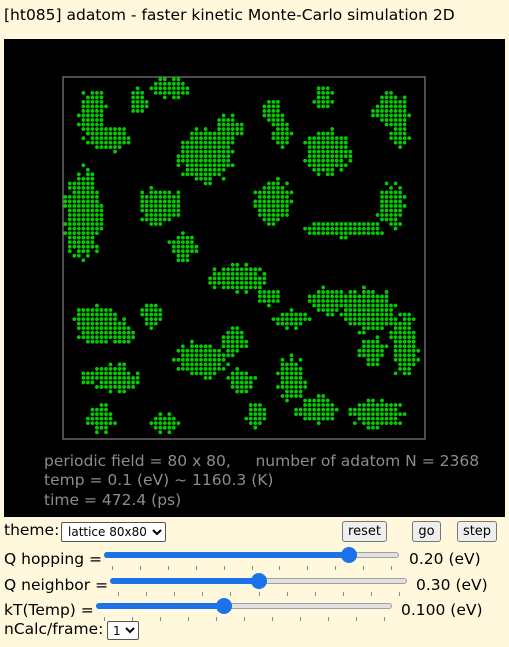  Describe the element at coordinates (123, 630) in the screenshot. I see `ncalc-select: 1` at that location.